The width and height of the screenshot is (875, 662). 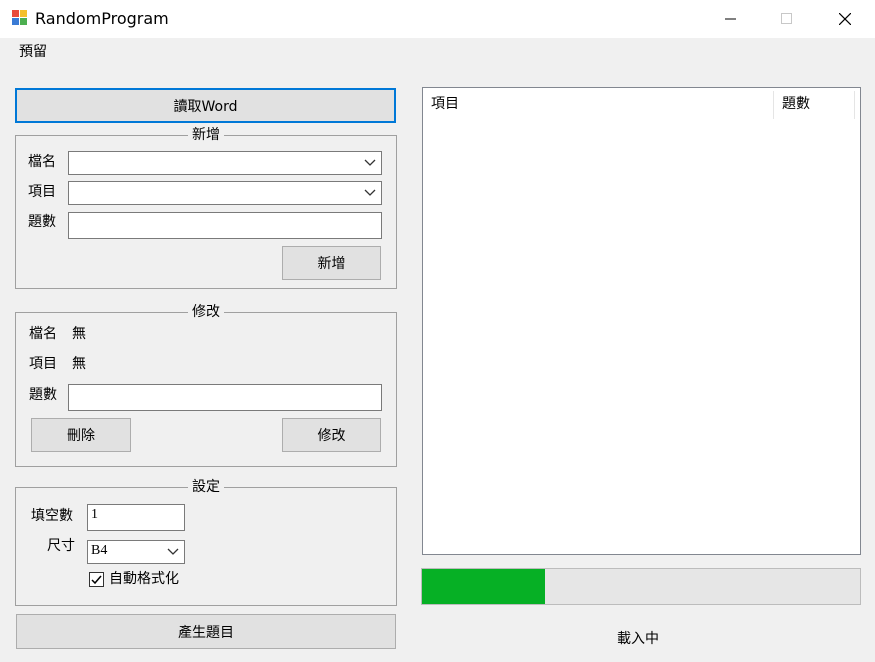 I want to click on status-text: 載入中, so click(x=638, y=639).